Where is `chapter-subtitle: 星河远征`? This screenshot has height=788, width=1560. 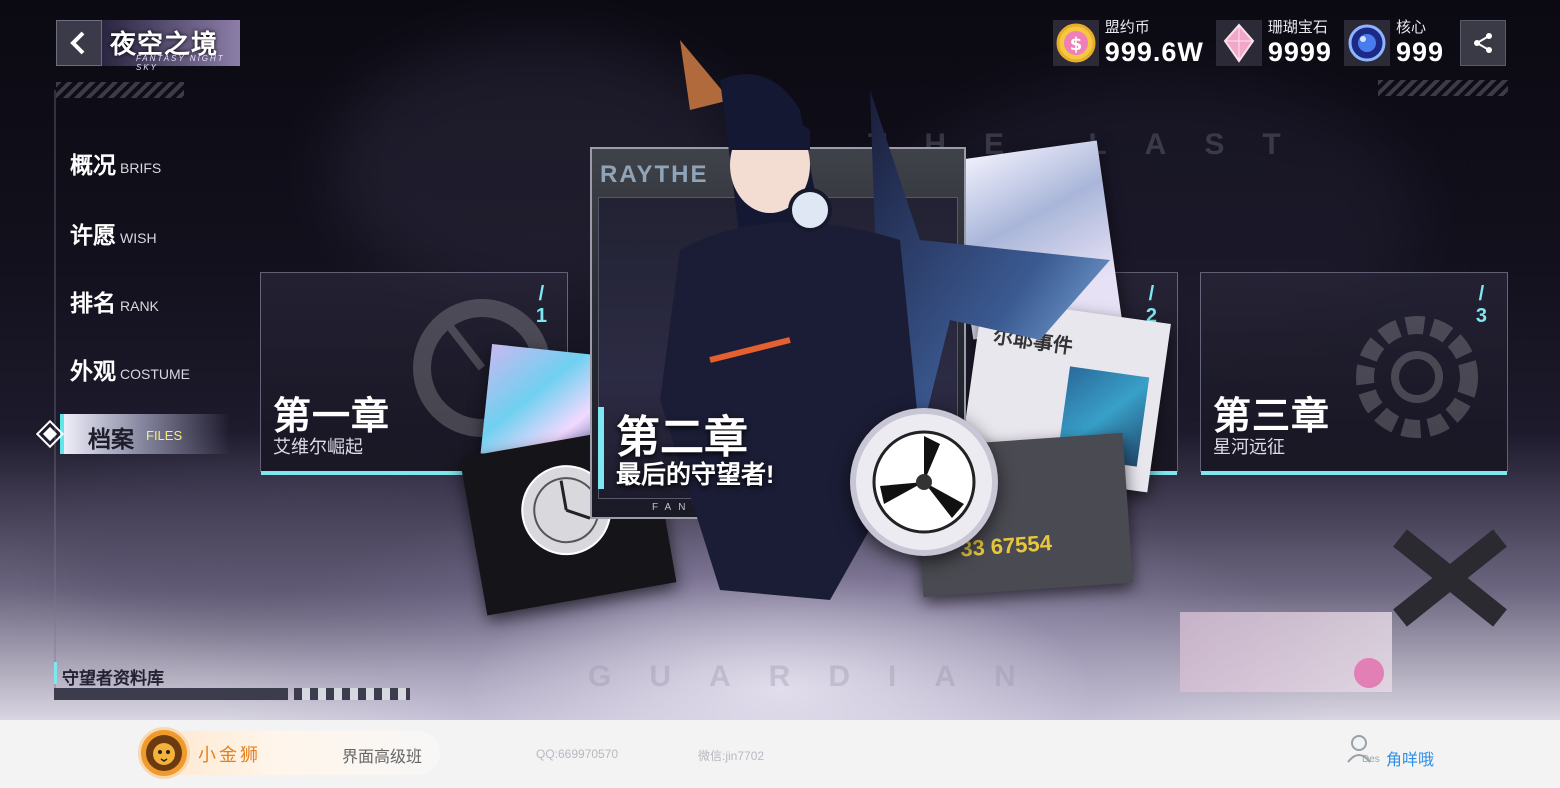
chapter-subtitle: 星河远征 is located at coordinates (1249, 447).